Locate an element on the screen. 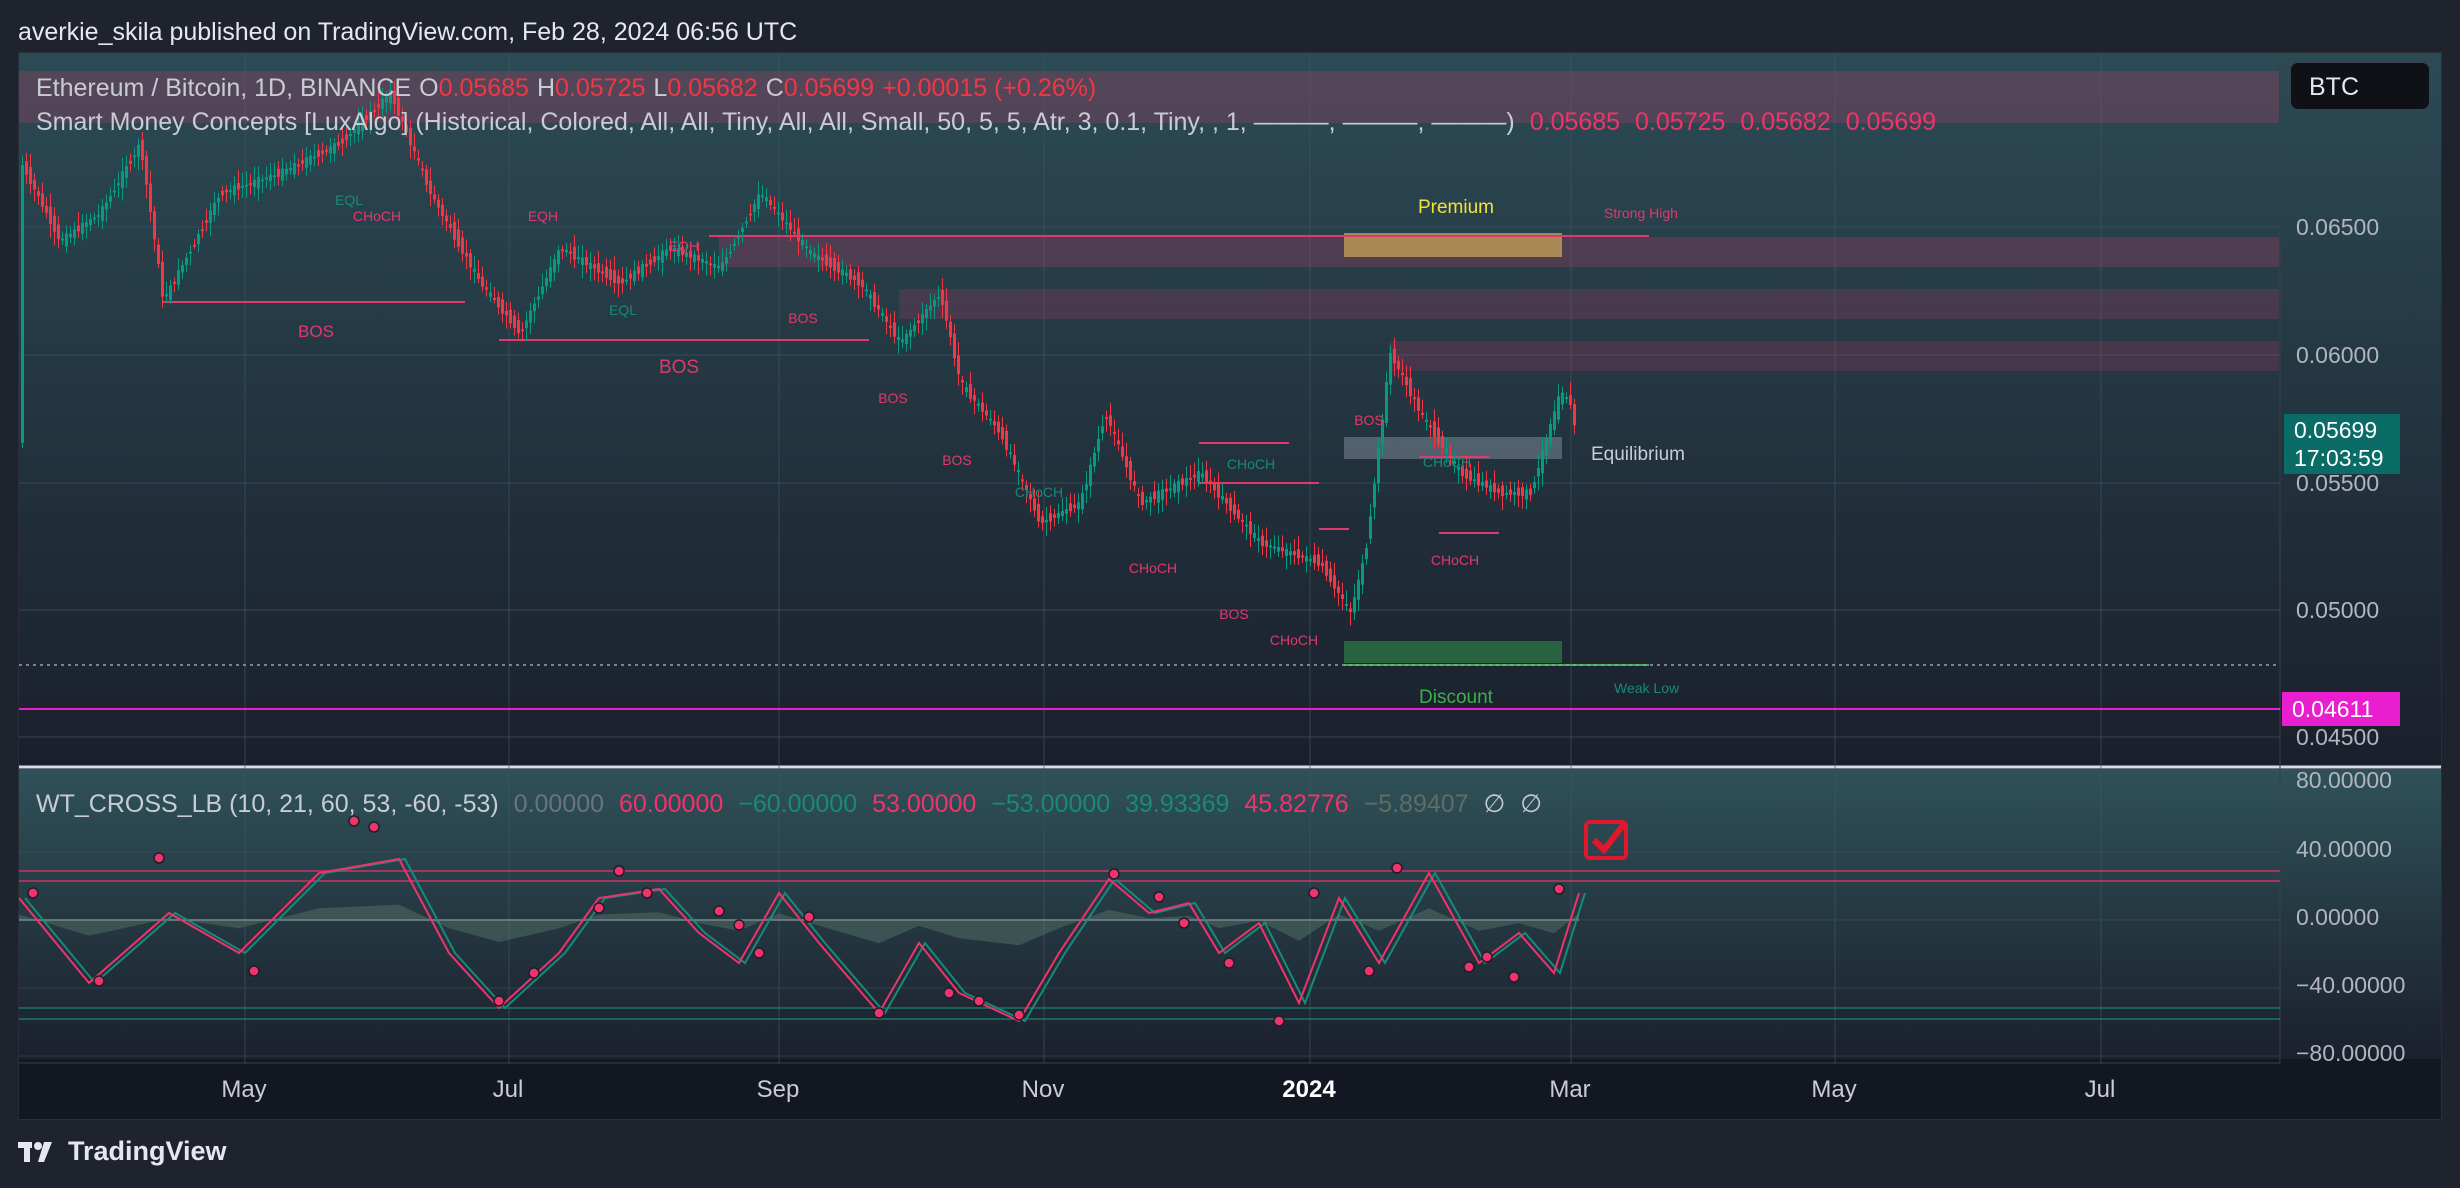  wt-title: WT_CROSS_LB (10, 21, 60, 53, -60, -53) is located at coordinates (267, 804).